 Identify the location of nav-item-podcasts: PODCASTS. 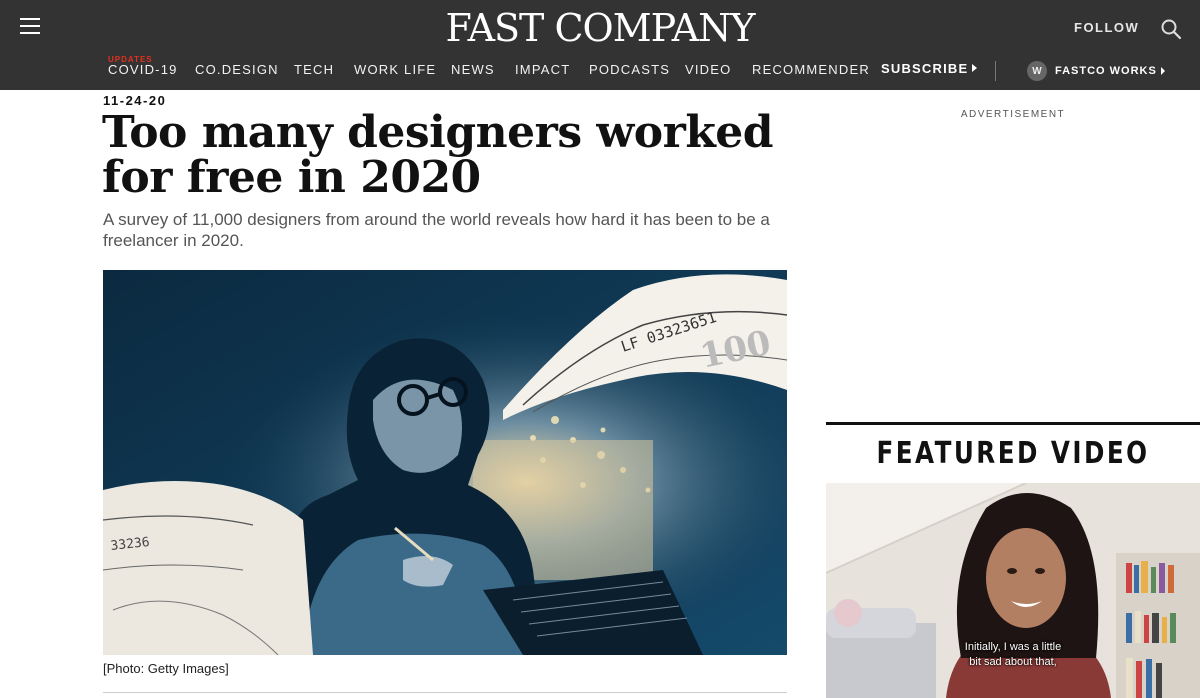
(629, 69).